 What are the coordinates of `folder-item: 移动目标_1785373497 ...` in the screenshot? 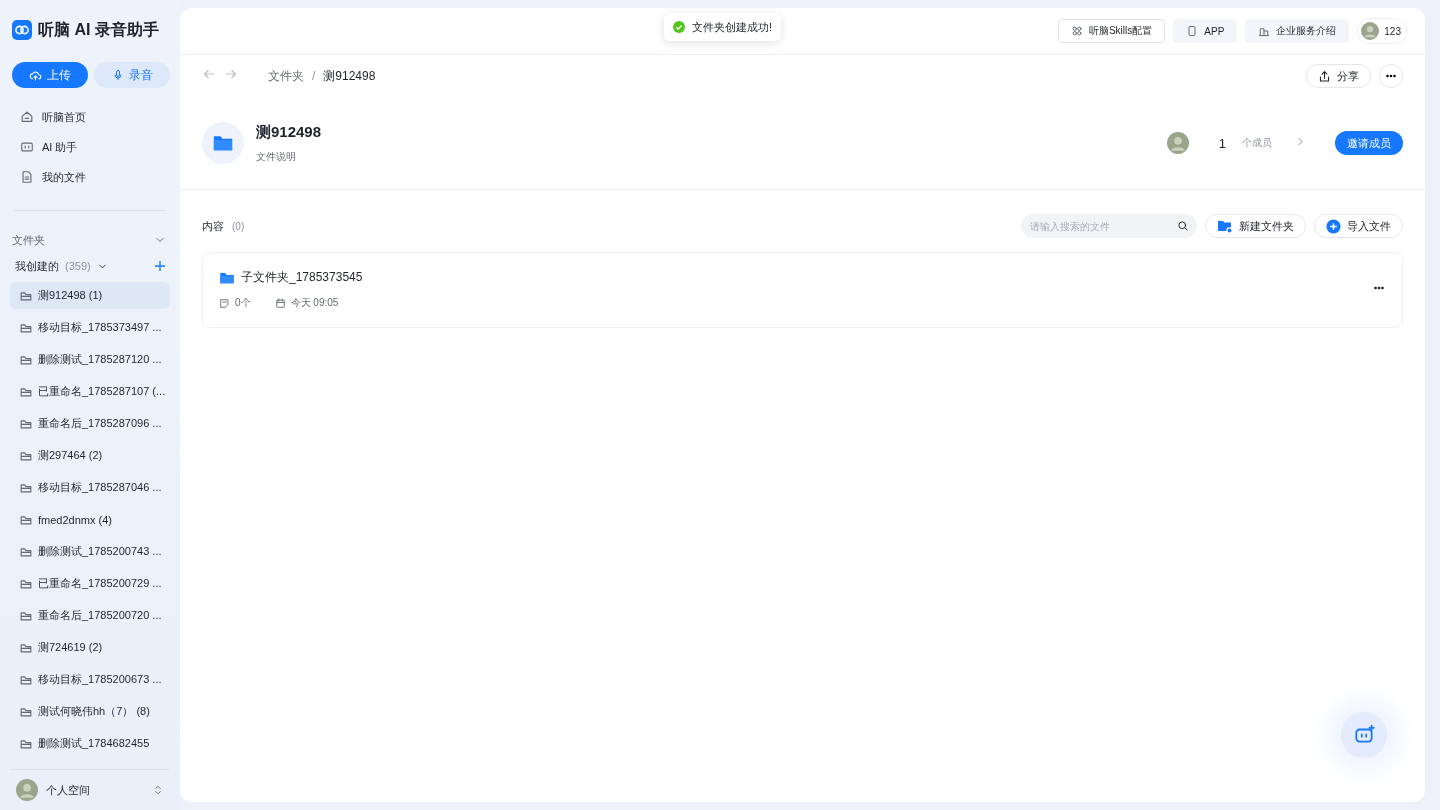 It's located at (90, 327).